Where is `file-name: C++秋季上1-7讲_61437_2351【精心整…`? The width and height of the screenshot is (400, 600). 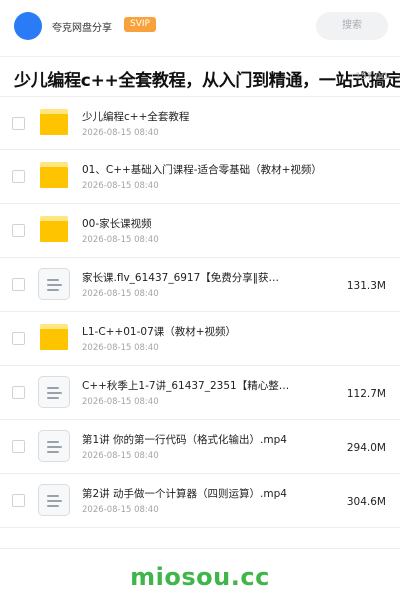 file-name: C++秋季上1-7讲_61437_2351【精心整… is located at coordinates (186, 386).